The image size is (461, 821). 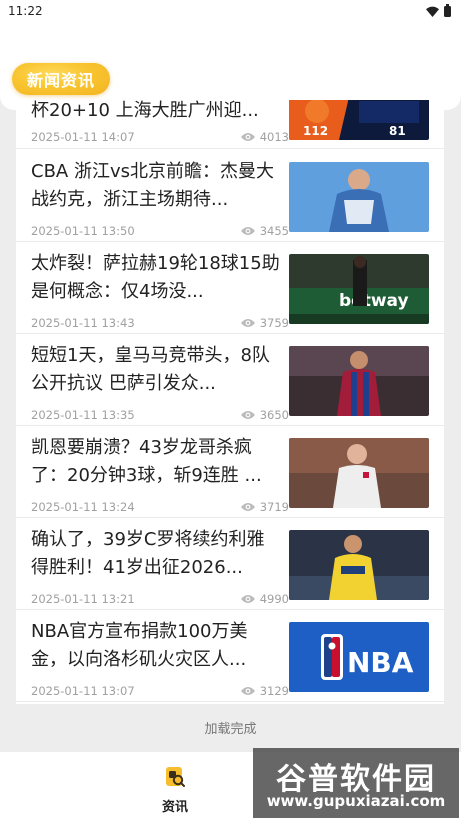 What do you see at coordinates (83, 599) in the screenshot?
I see `news-date: 2025-01-11 13:21` at bounding box center [83, 599].